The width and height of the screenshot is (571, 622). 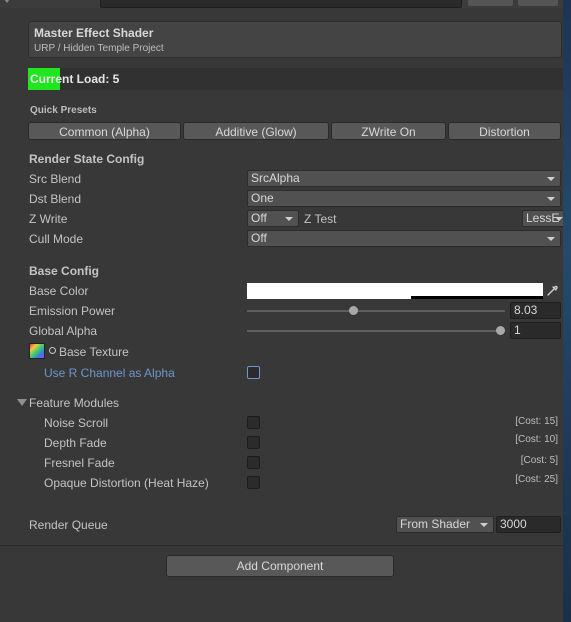 I want to click on base-color-field, so click(x=395, y=291).